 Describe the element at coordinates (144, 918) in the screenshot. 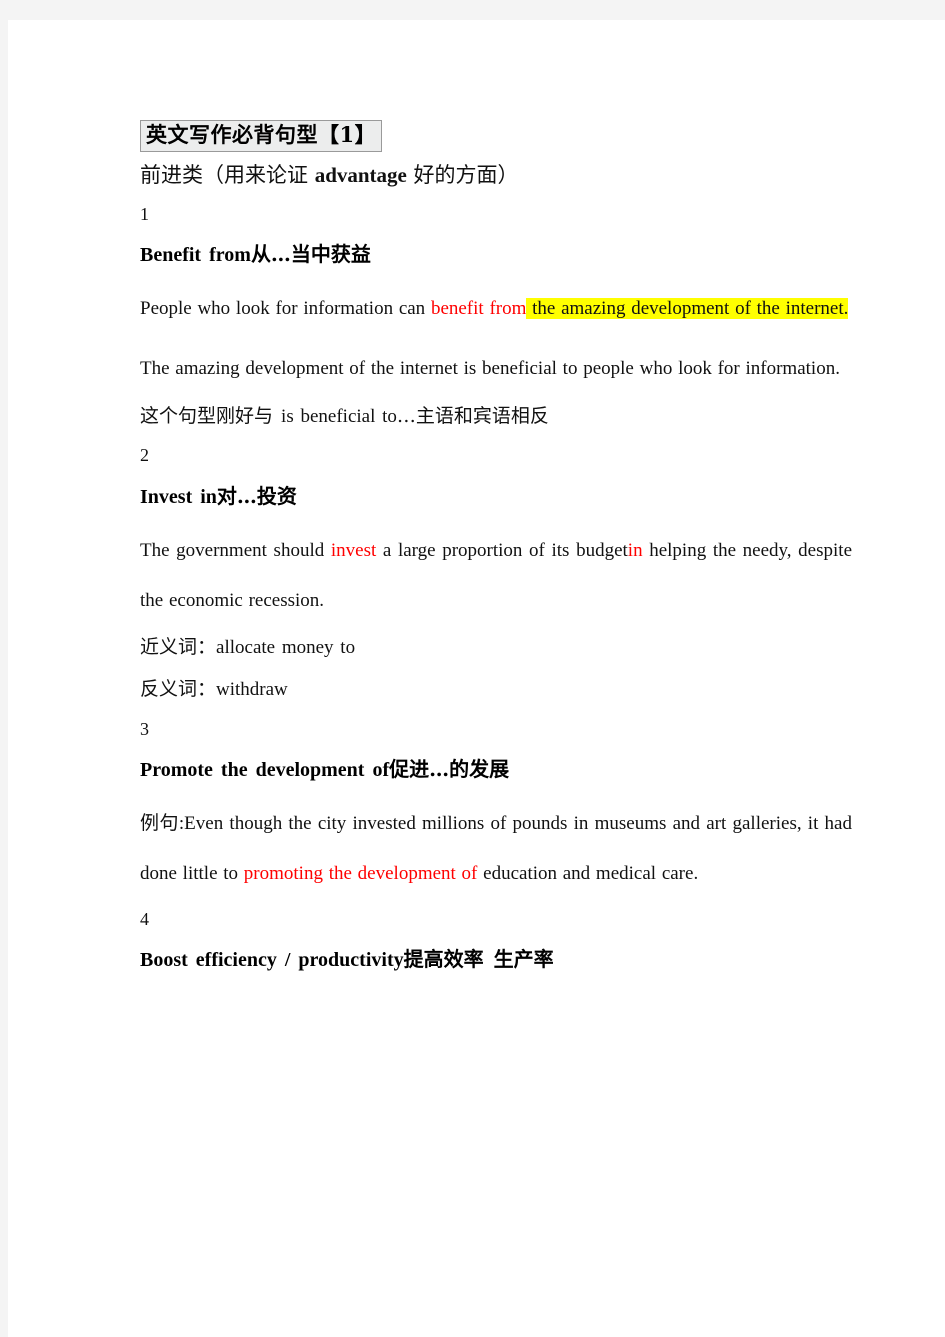

I see `entry-number-4: 4` at that location.